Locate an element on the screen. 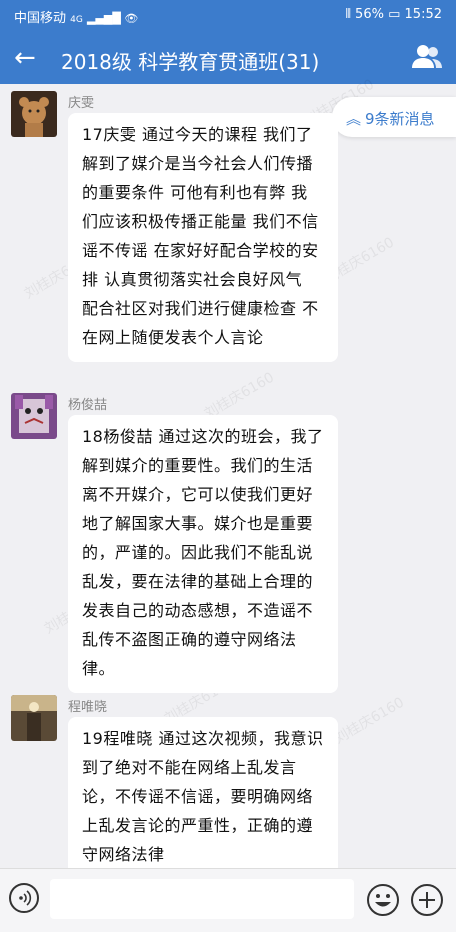  sender-name: 程唯晓 is located at coordinates (88, 707).